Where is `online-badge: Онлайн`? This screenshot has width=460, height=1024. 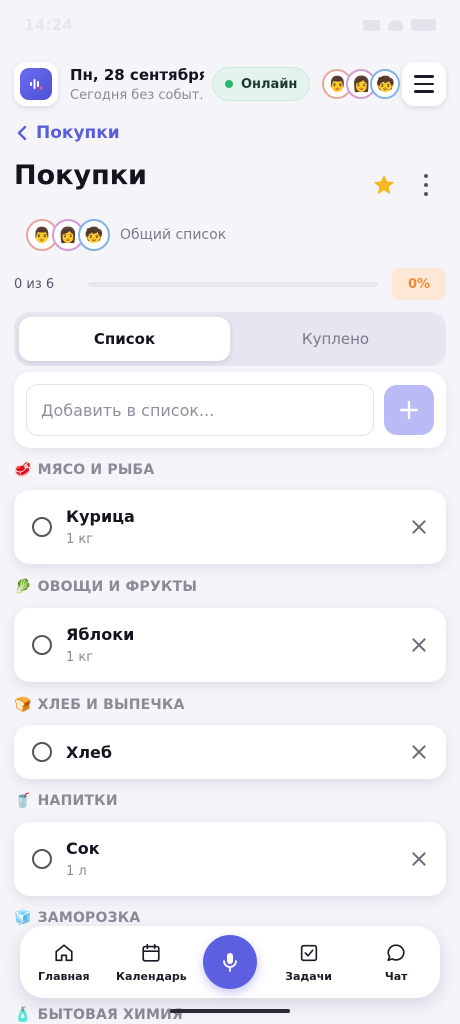 online-badge: Онлайн is located at coordinates (261, 84).